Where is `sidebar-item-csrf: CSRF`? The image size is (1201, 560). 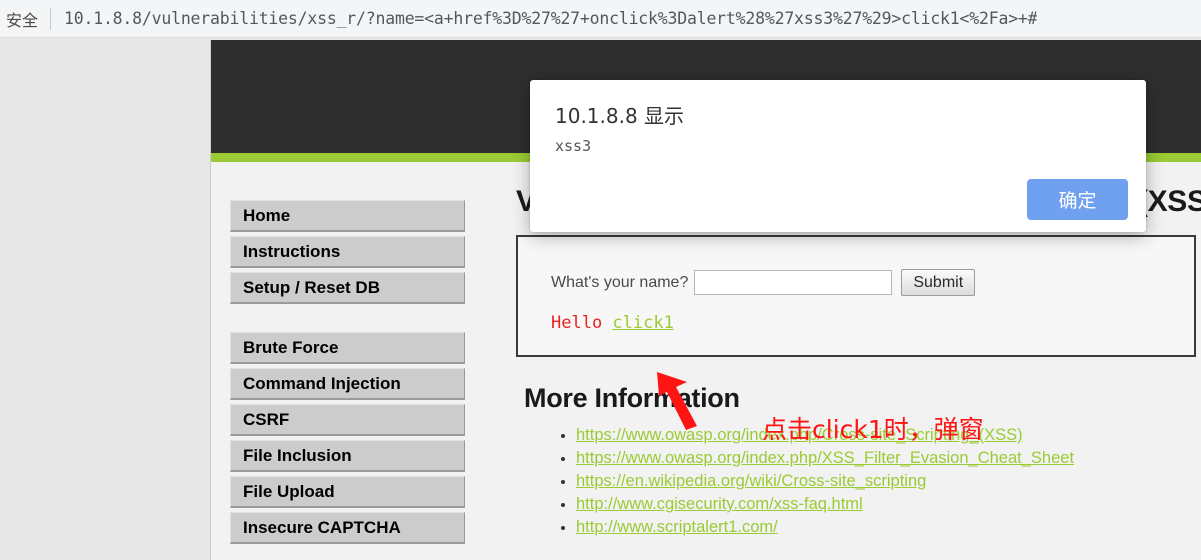 sidebar-item-csrf: CSRF is located at coordinates (347, 420).